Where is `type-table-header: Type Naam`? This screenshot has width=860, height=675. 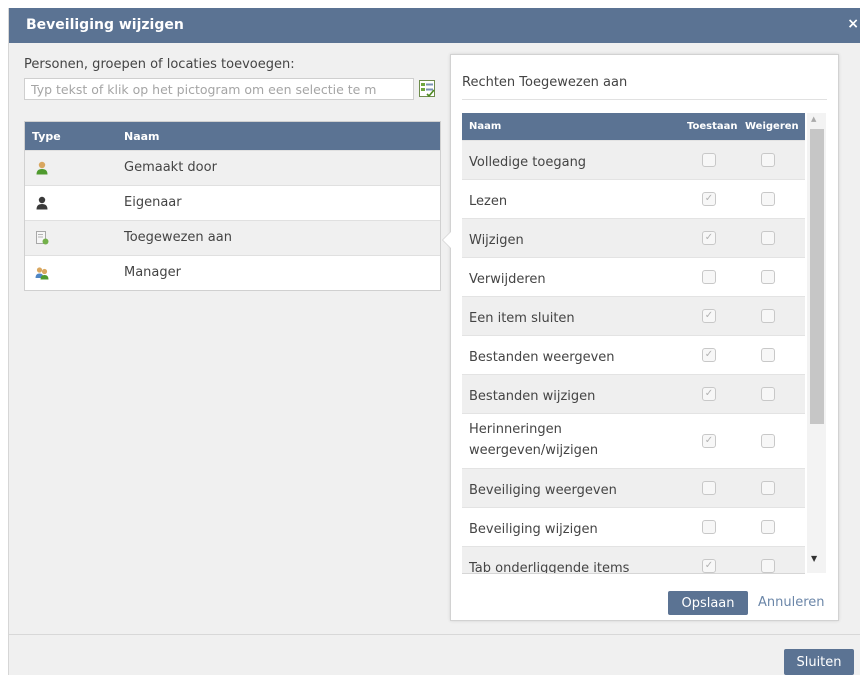
type-table-header: Type Naam is located at coordinates (232, 136).